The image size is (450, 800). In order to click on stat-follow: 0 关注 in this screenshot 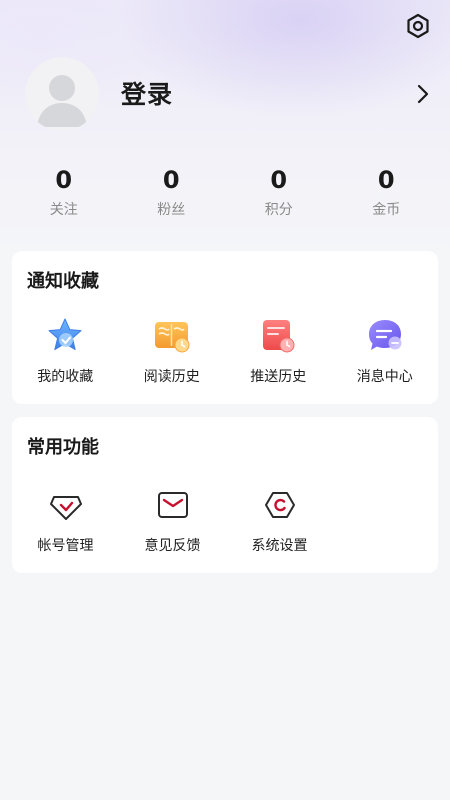, I will do `click(64, 195)`.